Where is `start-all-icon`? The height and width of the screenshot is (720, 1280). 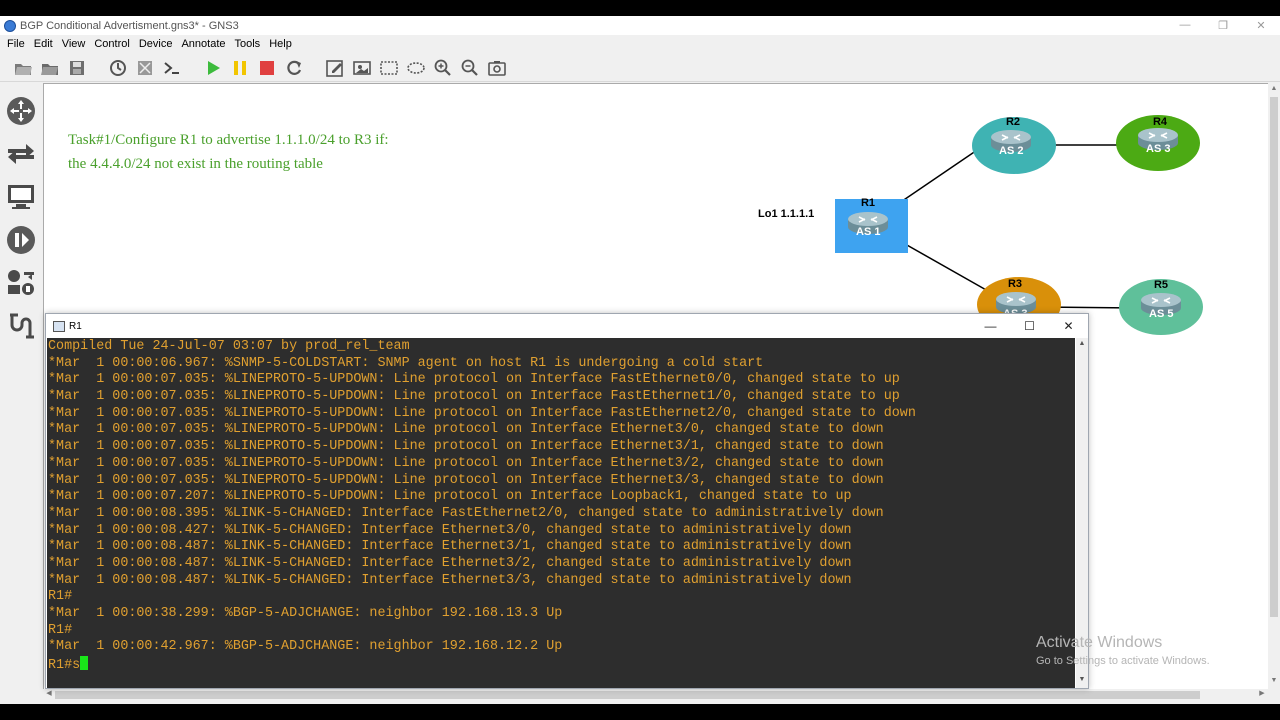 start-all-icon is located at coordinates (213, 68).